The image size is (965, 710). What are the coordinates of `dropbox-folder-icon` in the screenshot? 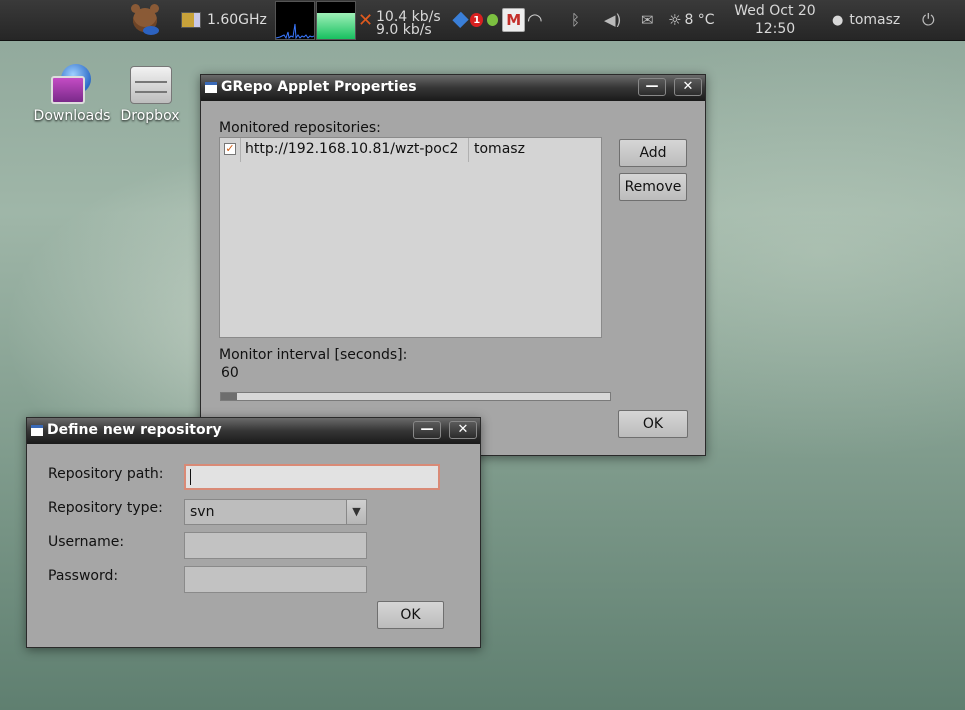 It's located at (150, 84).